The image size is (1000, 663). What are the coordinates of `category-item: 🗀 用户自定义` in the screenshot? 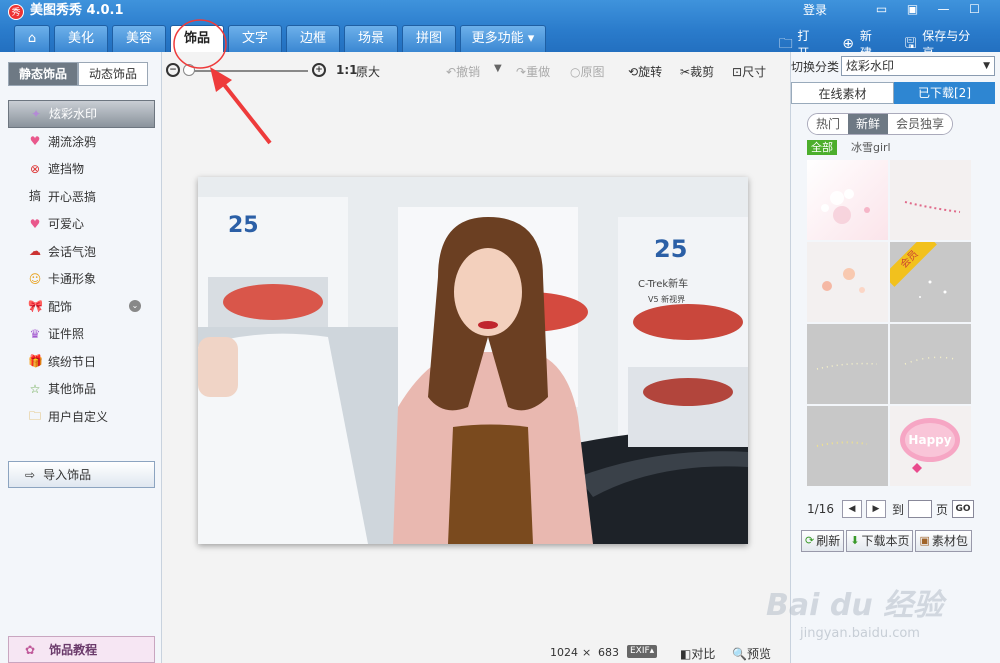 It's located at (81, 417).